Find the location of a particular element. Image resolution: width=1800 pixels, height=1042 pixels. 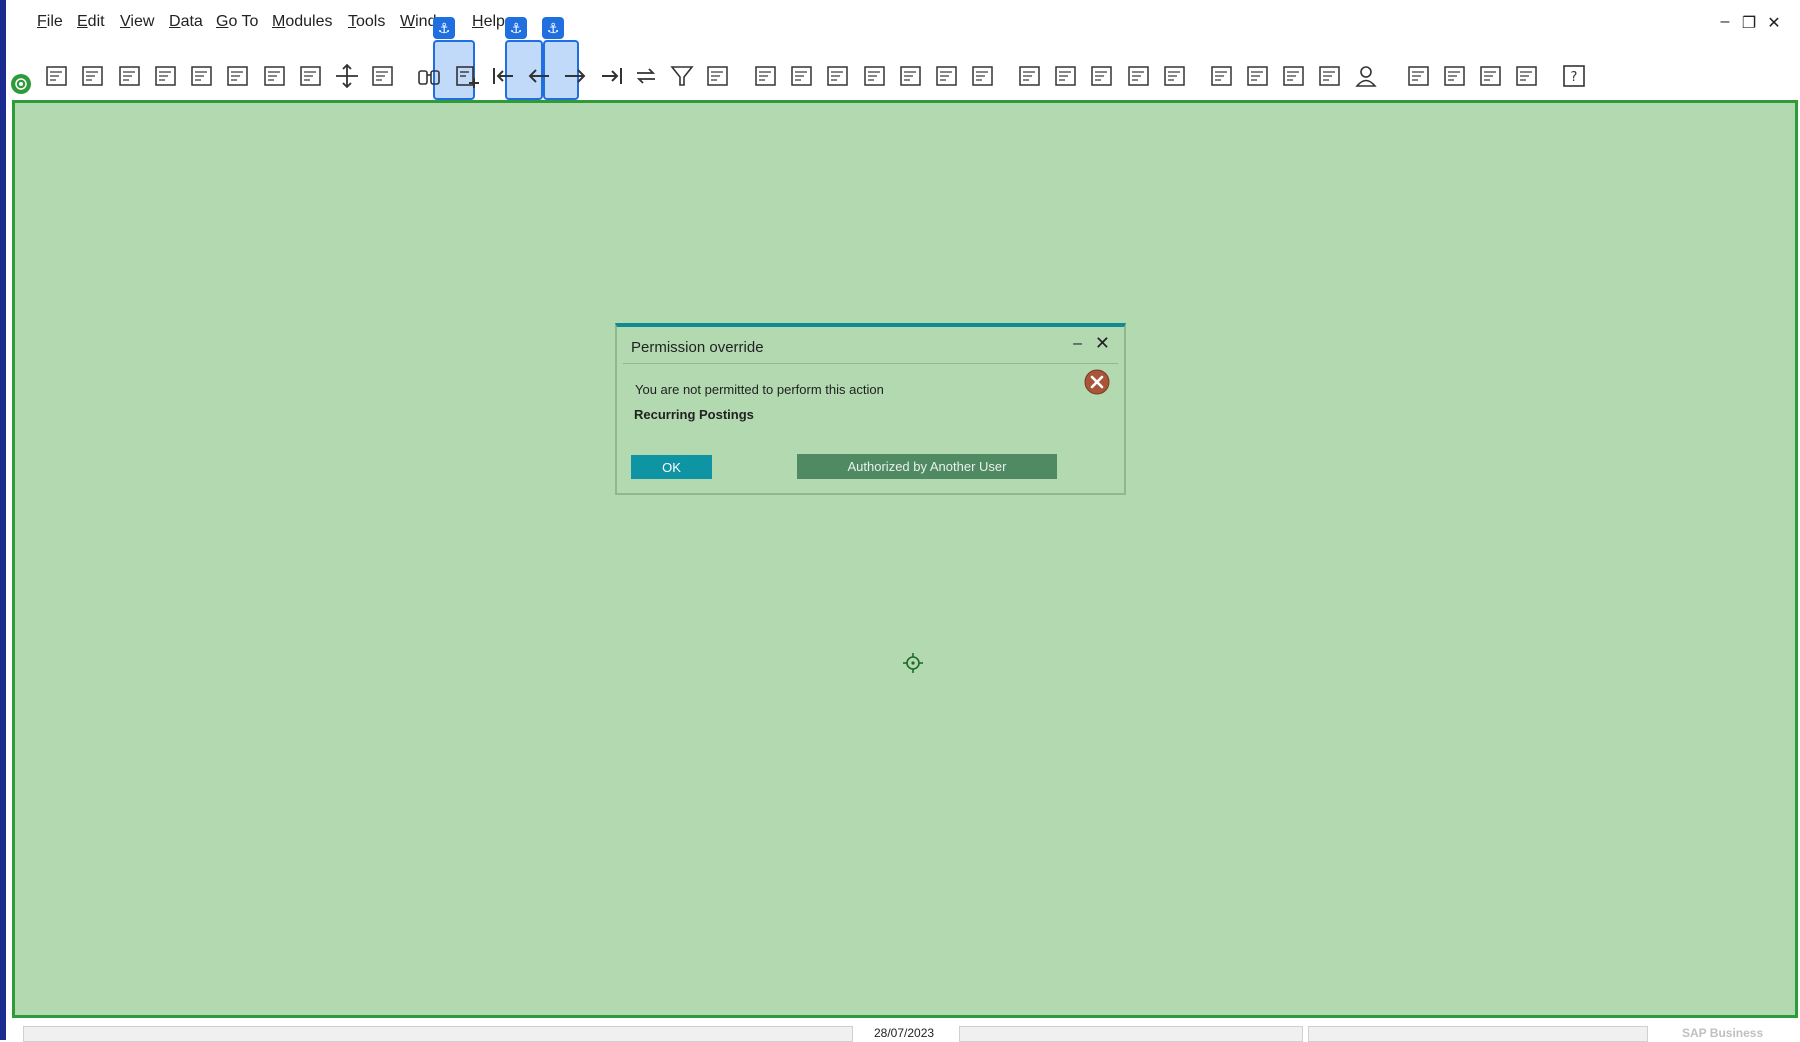

pdf-icon is located at coordinates (311, 76).